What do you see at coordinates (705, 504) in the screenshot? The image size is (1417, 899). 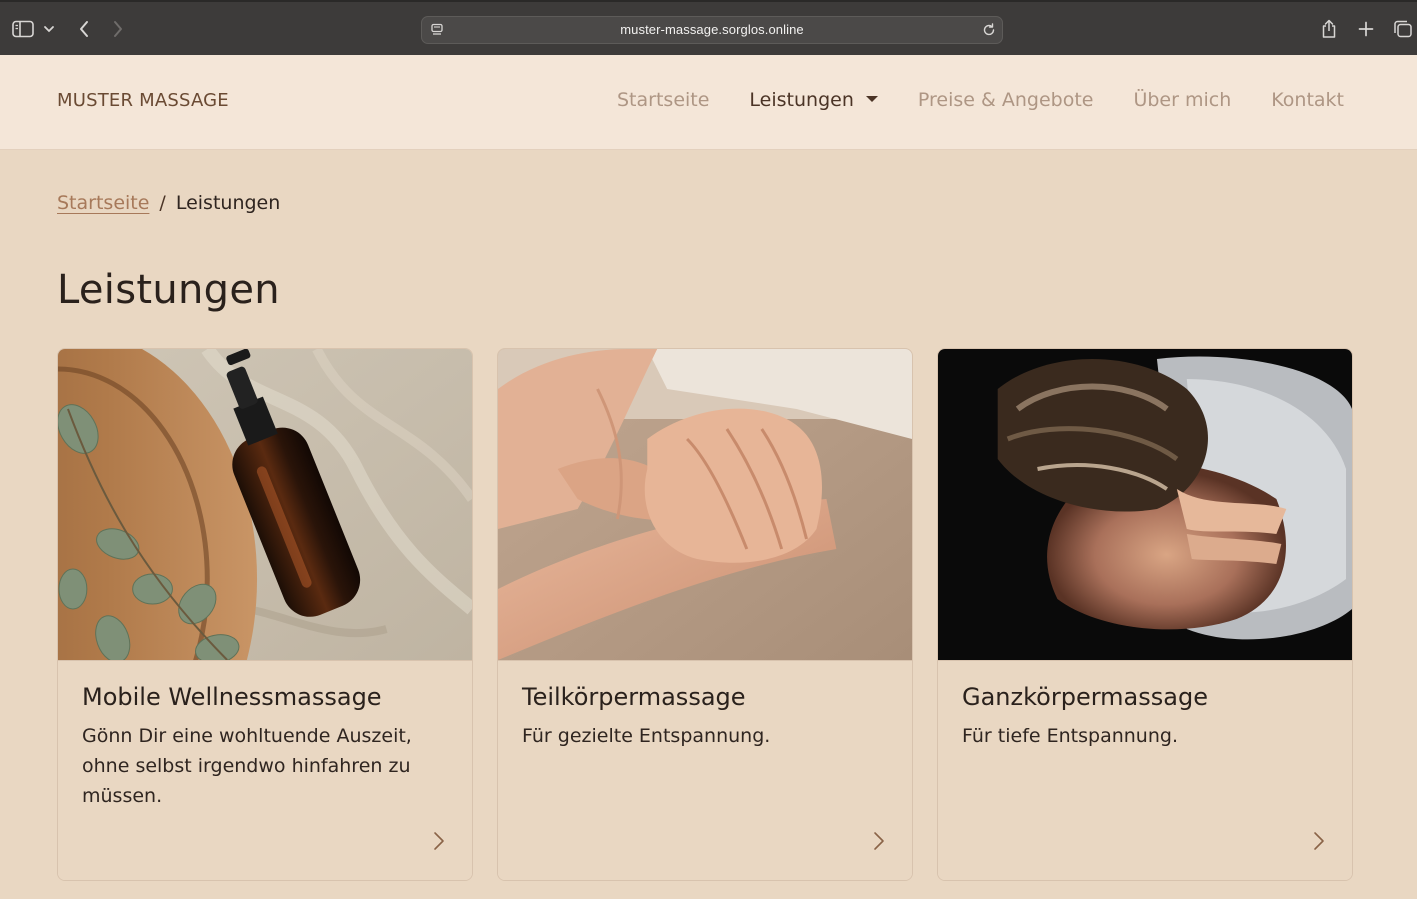 I see `hands-massage-photo` at bounding box center [705, 504].